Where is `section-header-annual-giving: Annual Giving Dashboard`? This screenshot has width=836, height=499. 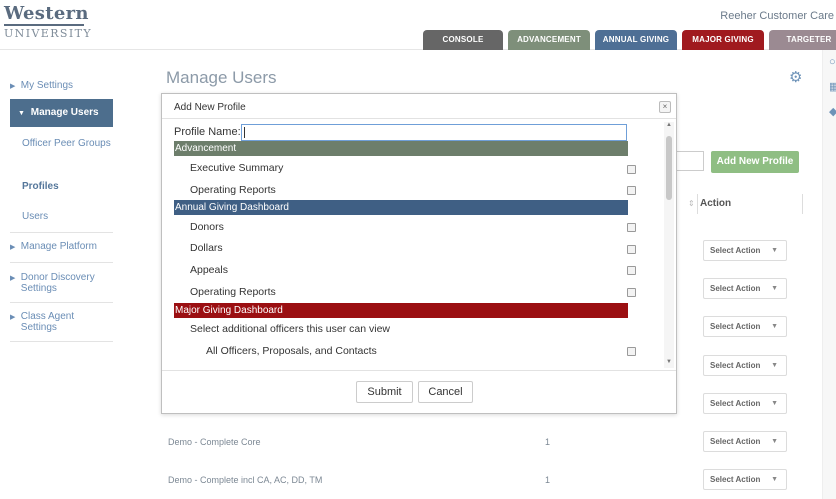 section-header-annual-giving: Annual Giving Dashboard is located at coordinates (401, 207).